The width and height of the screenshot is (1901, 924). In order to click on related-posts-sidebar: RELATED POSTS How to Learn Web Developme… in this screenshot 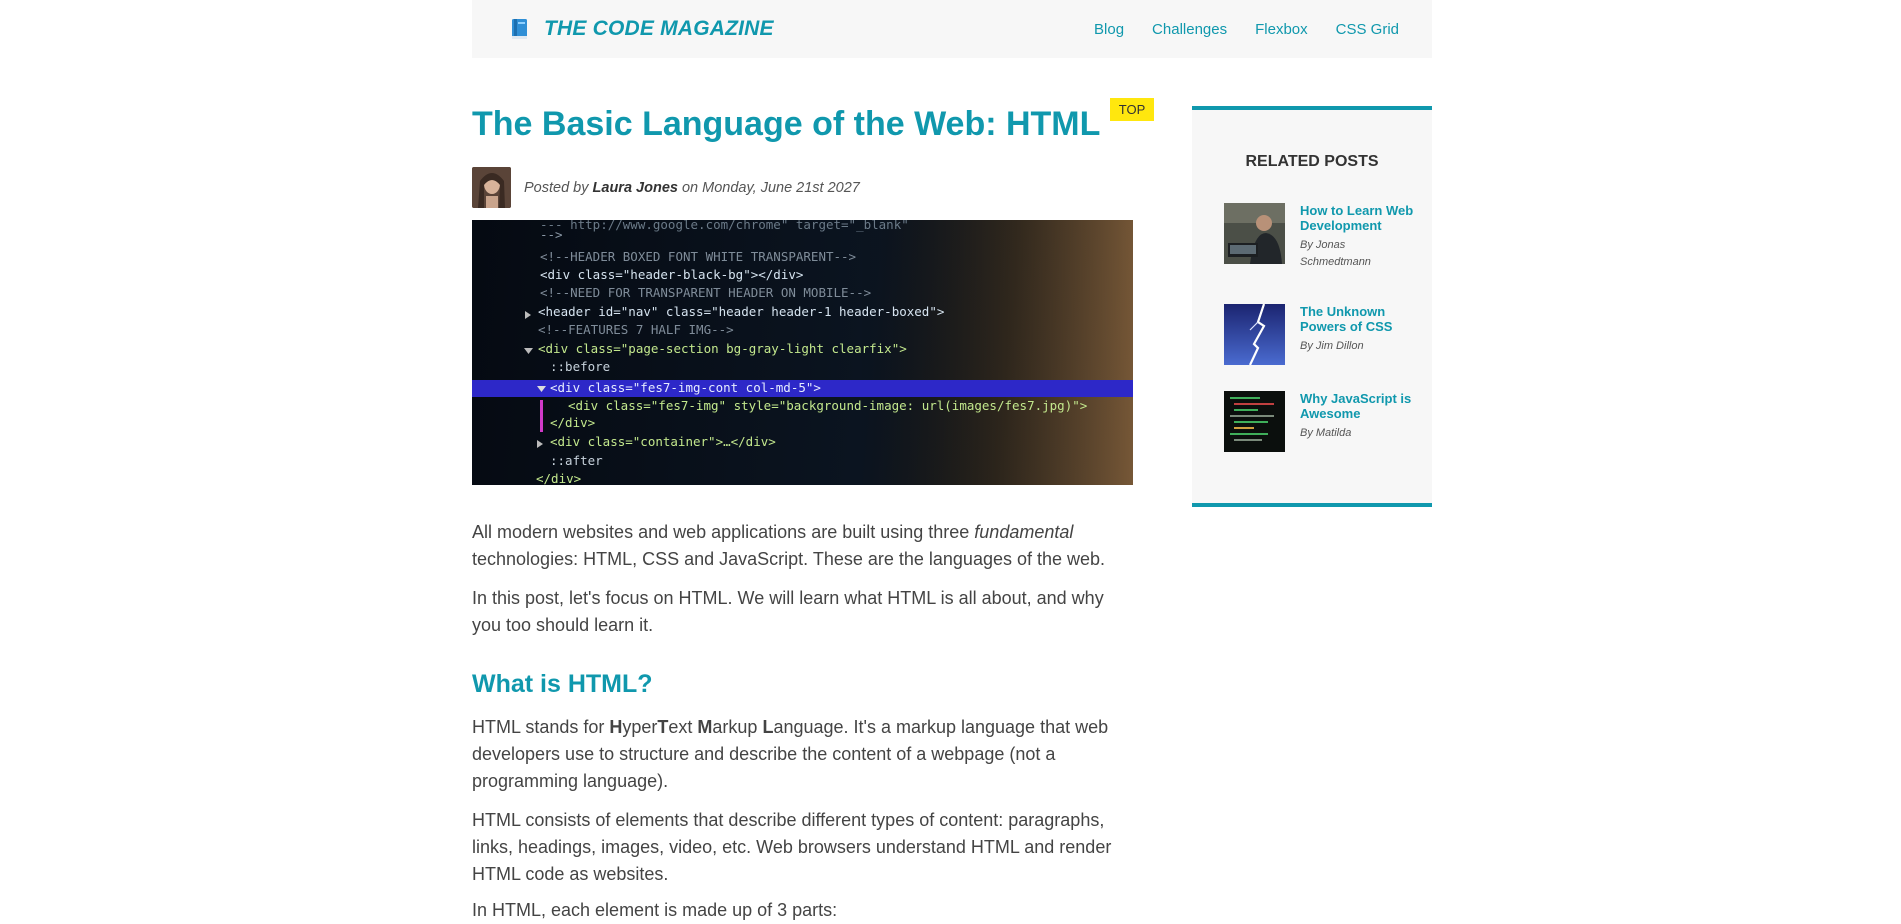, I will do `click(1312, 306)`.